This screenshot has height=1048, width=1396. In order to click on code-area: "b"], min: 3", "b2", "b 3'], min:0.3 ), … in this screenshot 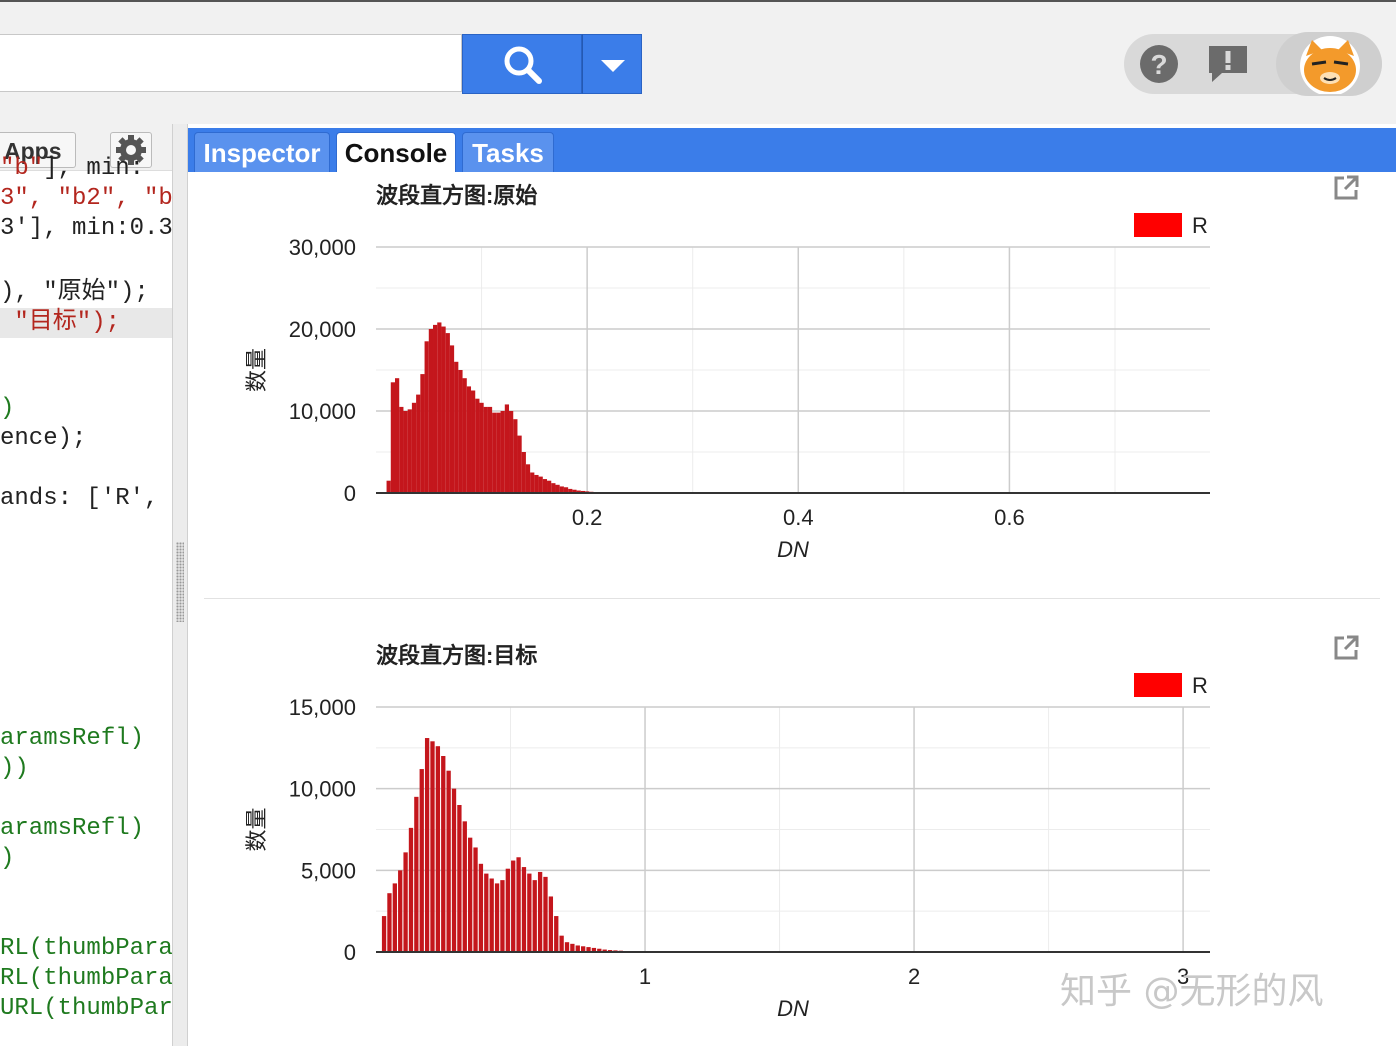, I will do `click(86, 608)`.